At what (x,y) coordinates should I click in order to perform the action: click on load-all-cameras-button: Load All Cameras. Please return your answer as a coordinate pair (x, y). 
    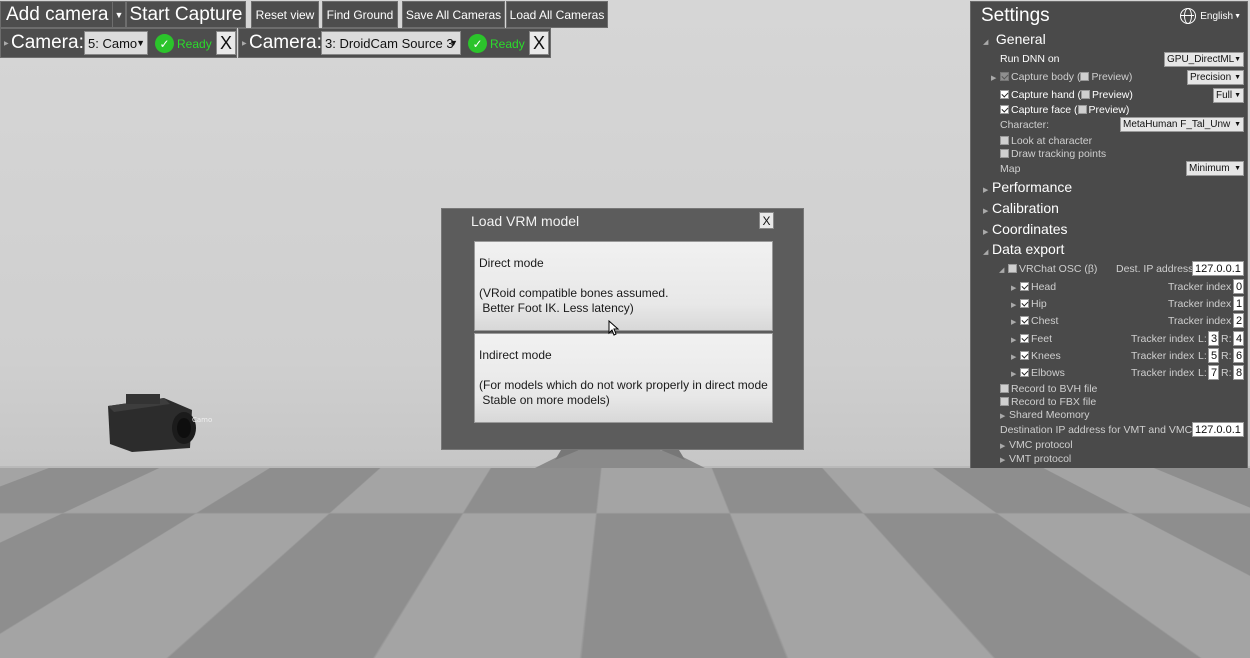
    Looking at the image, I should click on (557, 14).